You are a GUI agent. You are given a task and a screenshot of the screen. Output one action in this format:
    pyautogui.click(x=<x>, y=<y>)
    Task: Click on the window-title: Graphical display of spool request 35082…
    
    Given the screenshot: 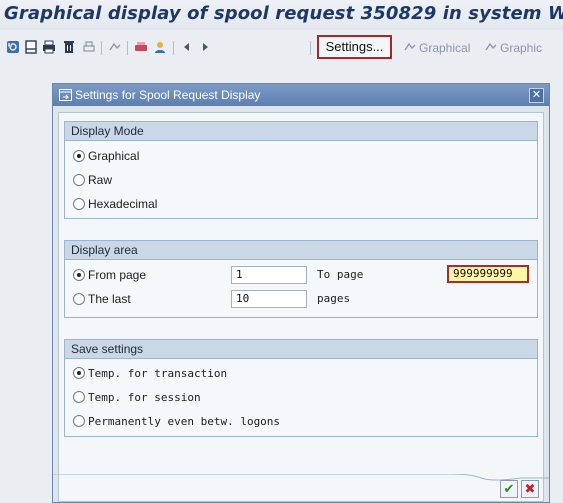 What is the action you would take?
    pyautogui.click(x=283, y=13)
    